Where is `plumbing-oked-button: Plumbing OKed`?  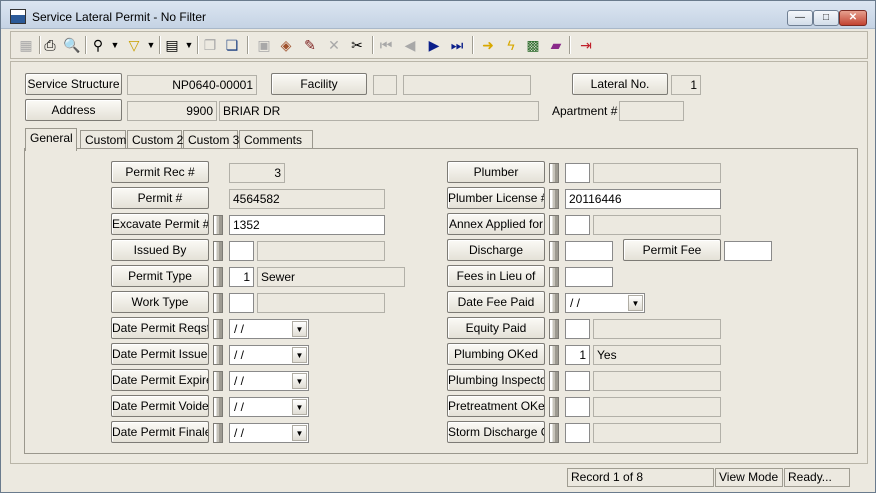 plumbing-oked-button: Plumbing OKed is located at coordinates (496, 354).